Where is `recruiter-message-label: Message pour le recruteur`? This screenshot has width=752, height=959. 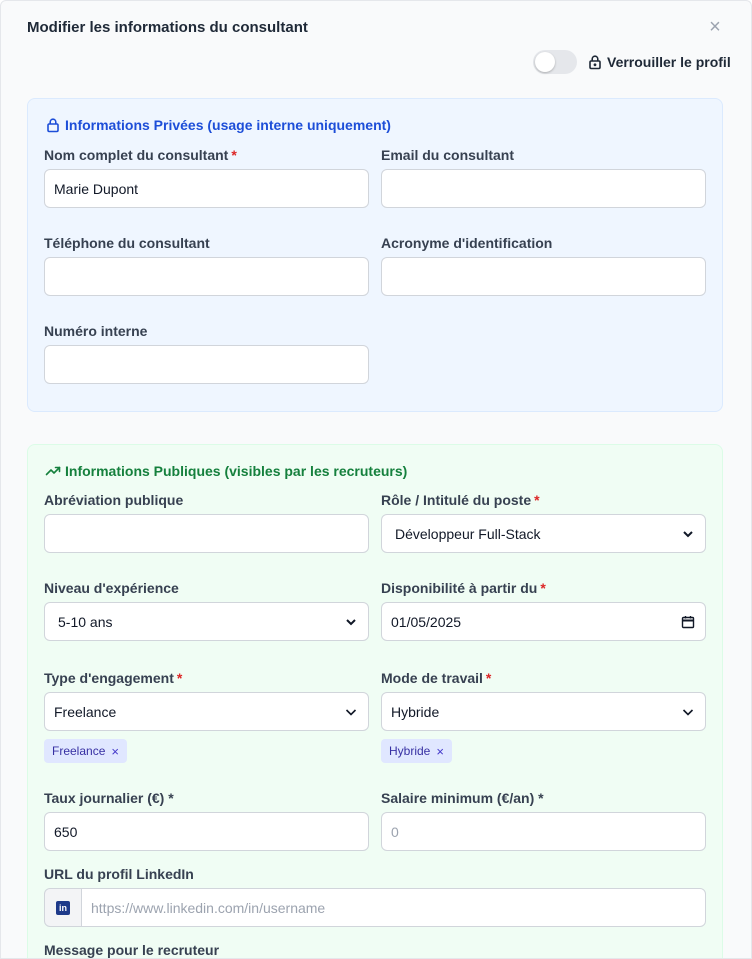
recruiter-message-label: Message pour le recruteur is located at coordinates (132, 950).